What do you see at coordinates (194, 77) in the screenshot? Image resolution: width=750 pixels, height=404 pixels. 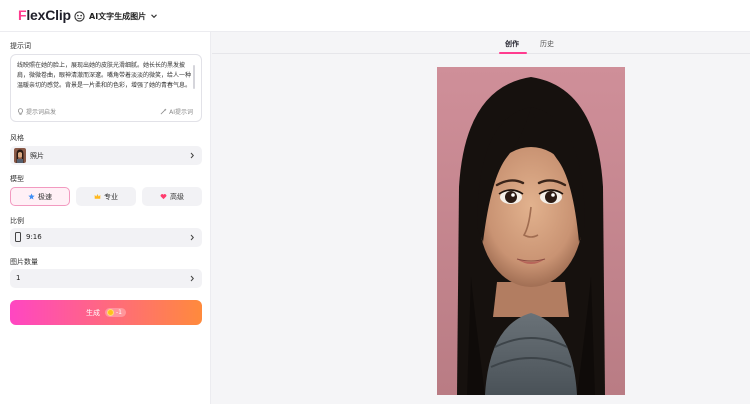 I see `prompt-scrollbar` at bounding box center [194, 77].